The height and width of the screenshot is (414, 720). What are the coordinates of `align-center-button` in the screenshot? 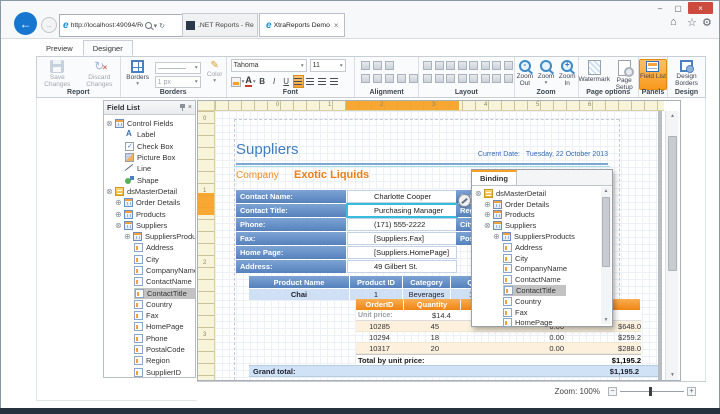 It's located at (310, 81).